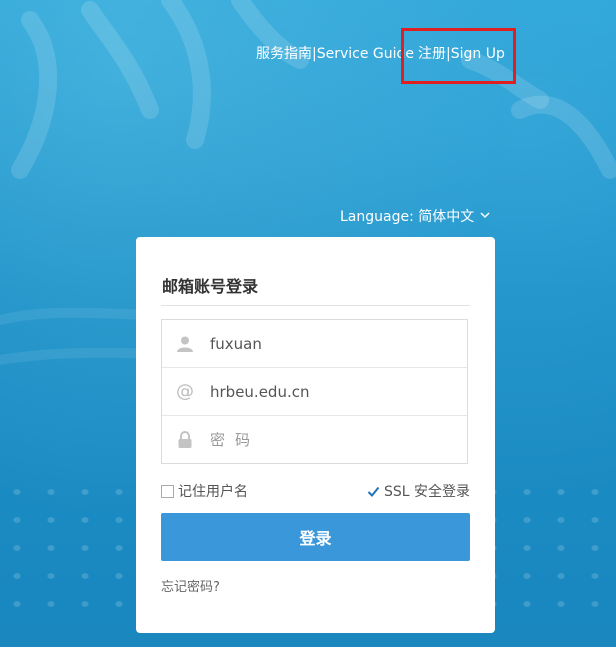 Image resolution: width=616 pixels, height=647 pixels. Describe the element at coordinates (210, 286) in the screenshot. I see `login-title: 邮箱账号登录` at that location.